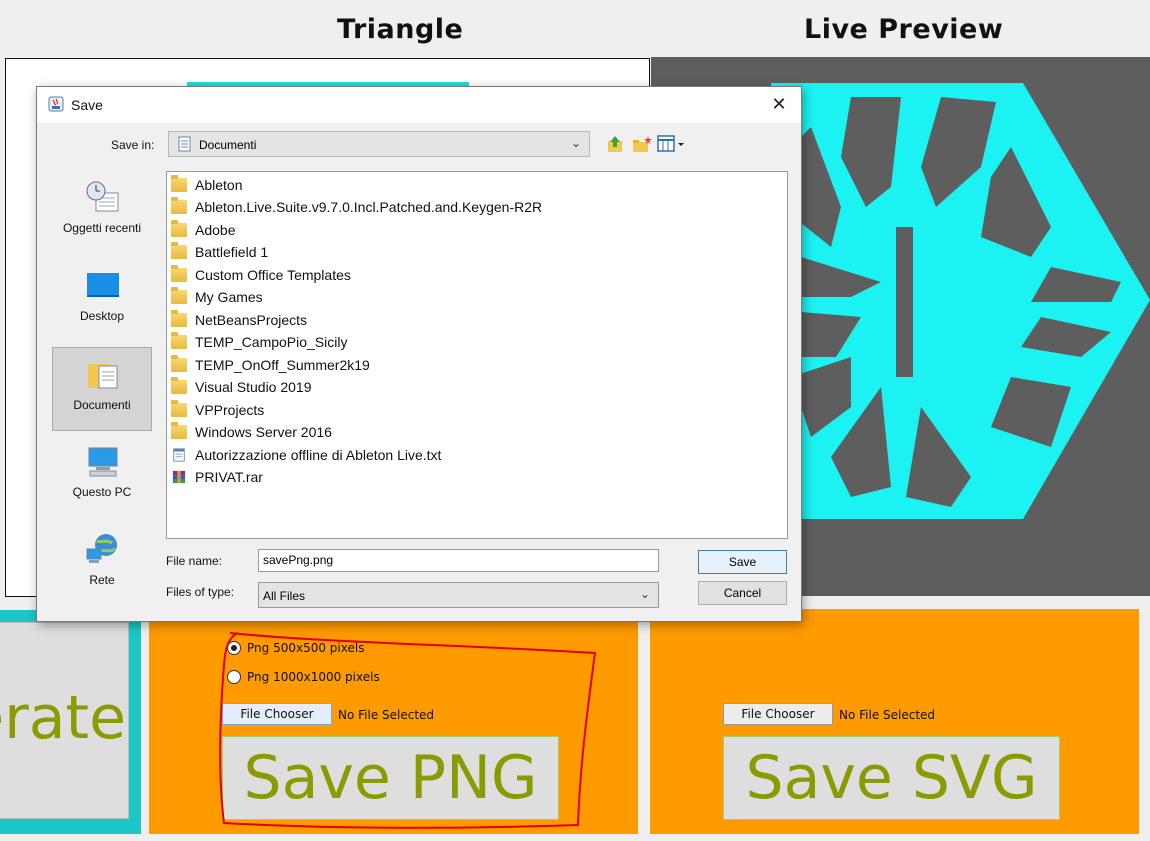 The height and width of the screenshot is (841, 1150). Describe the element at coordinates (102, 213) in the screenshot. I see `place-recent-items: Oggetti recenti` at that location.